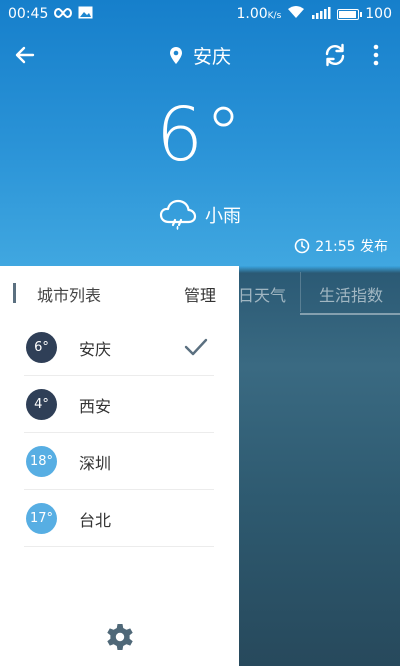 The width and height of the screenshot is (400, 666). What do you see at coordinates (259, 14) in the screenshot?
I see `network-speed: 1.00K/s` at bounding box center [259, 14].